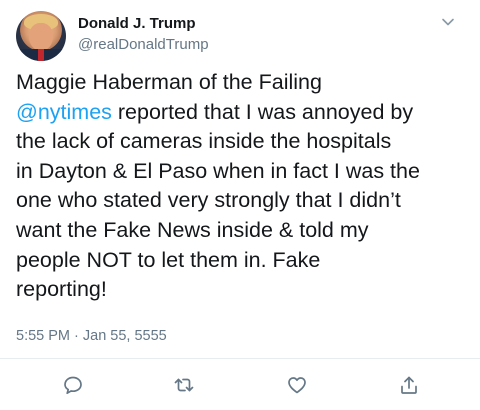 The width and height of the screenshot is (480, 410). I want to click on tweet-line: @nytimes reported that I was annoyed by, so click(215, 111).